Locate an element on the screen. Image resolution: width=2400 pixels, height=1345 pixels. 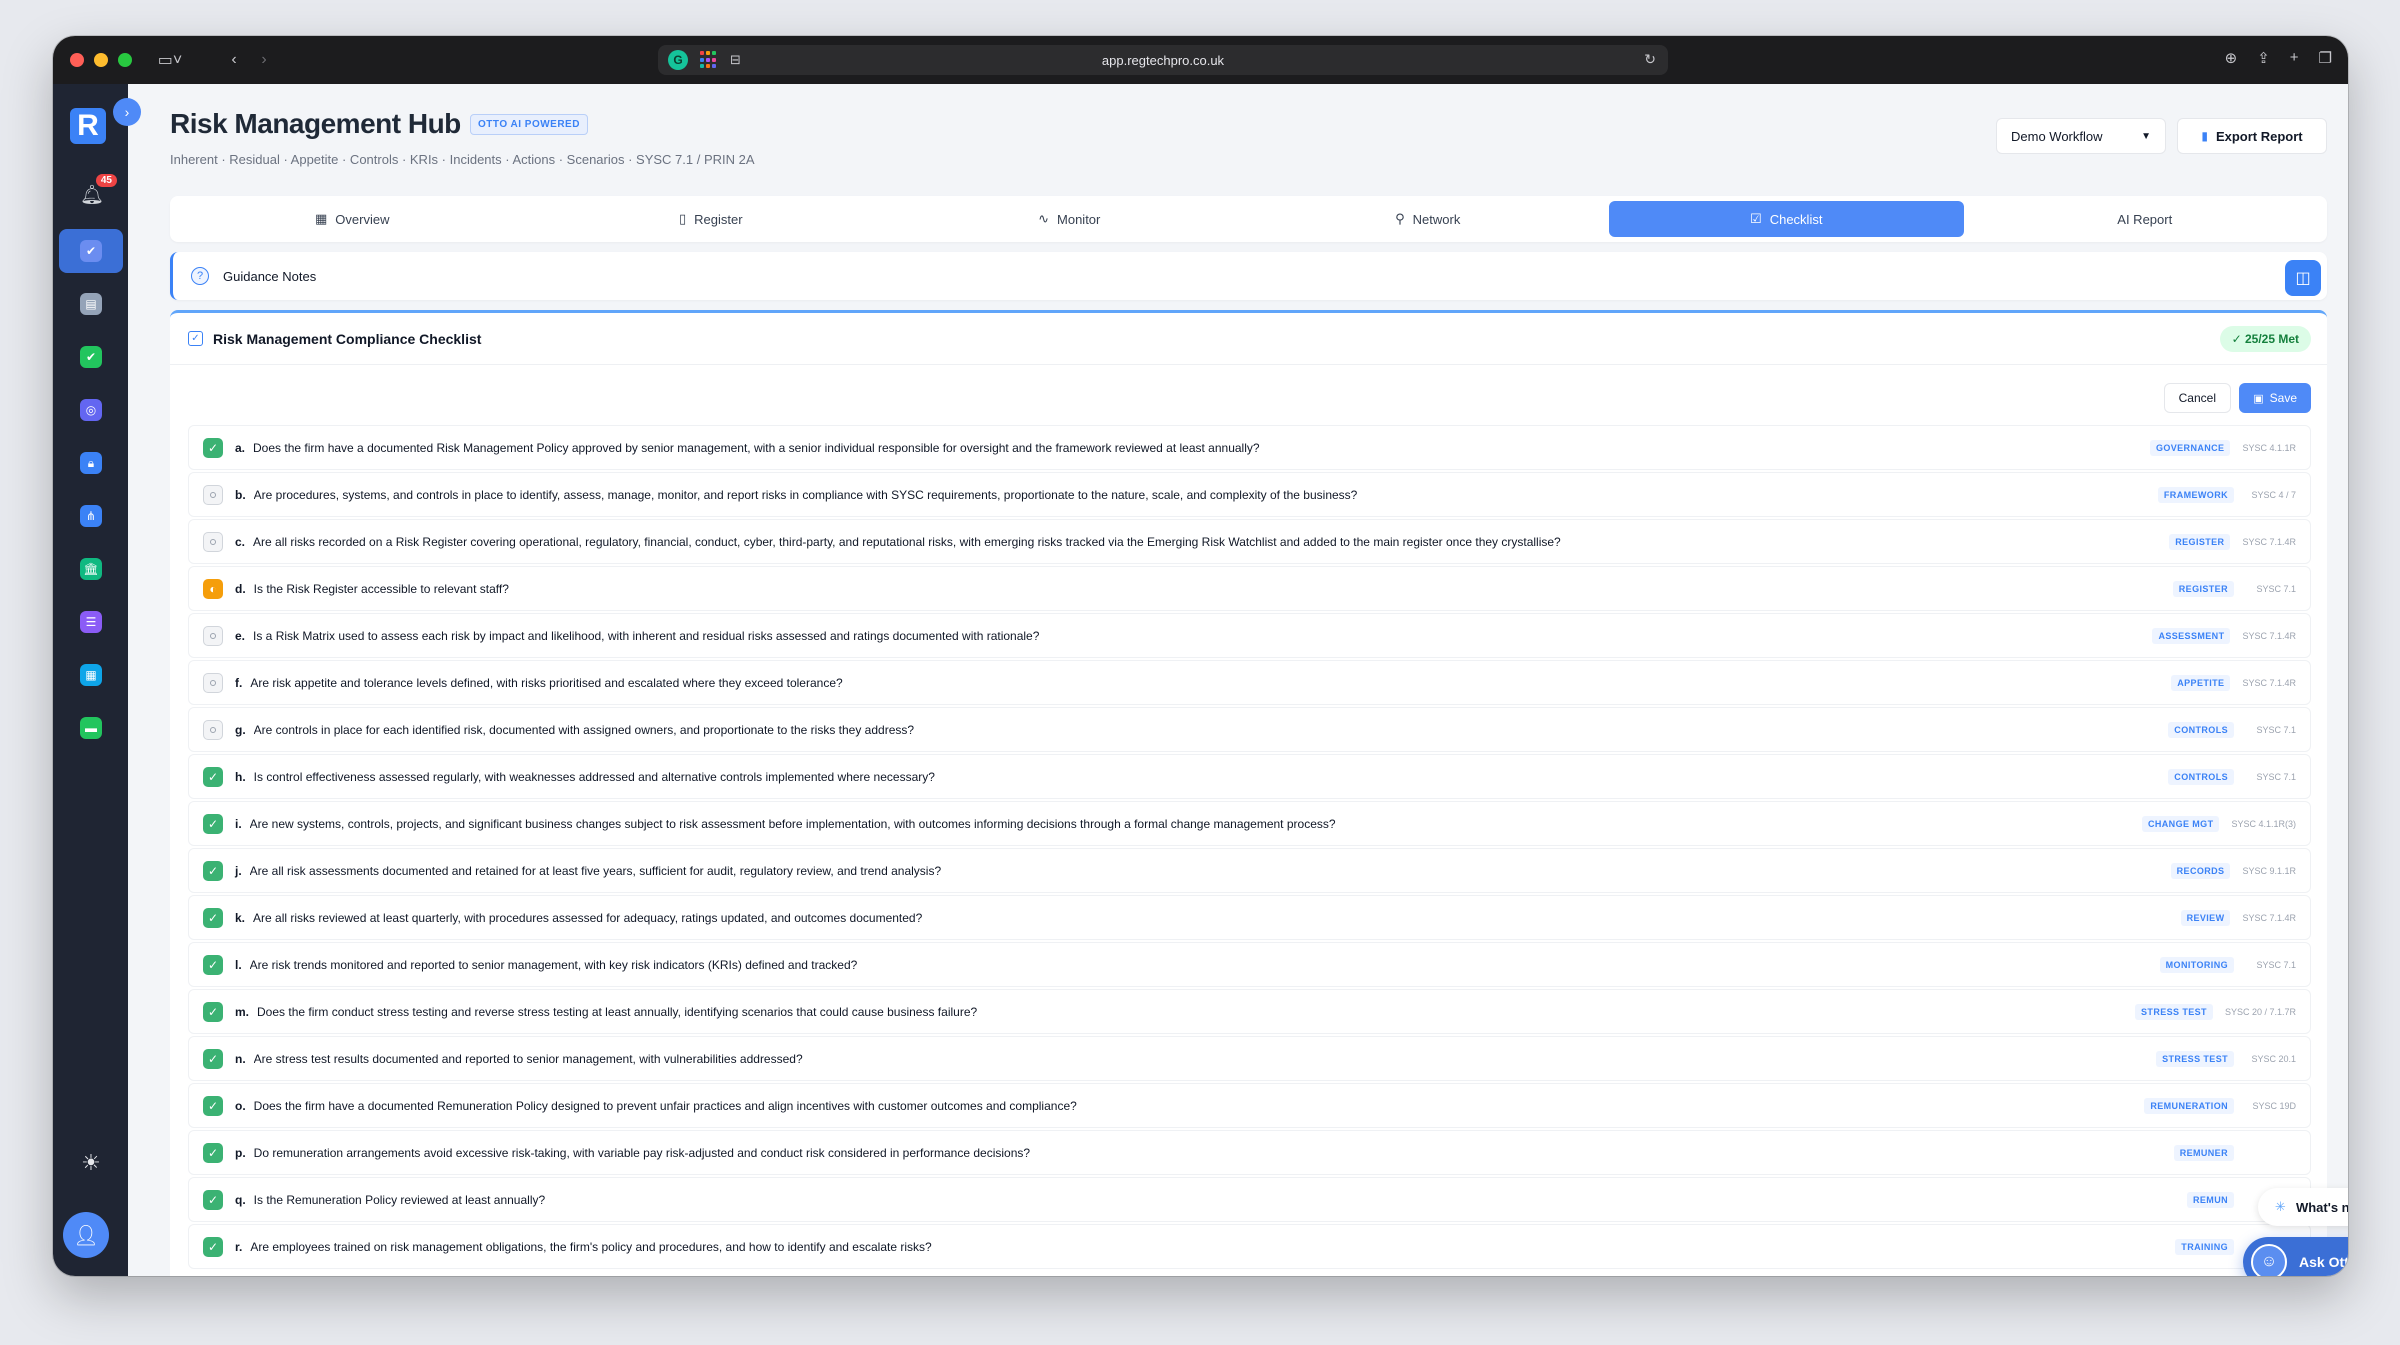
item-letter: k. is located at coordinates (240, 917).